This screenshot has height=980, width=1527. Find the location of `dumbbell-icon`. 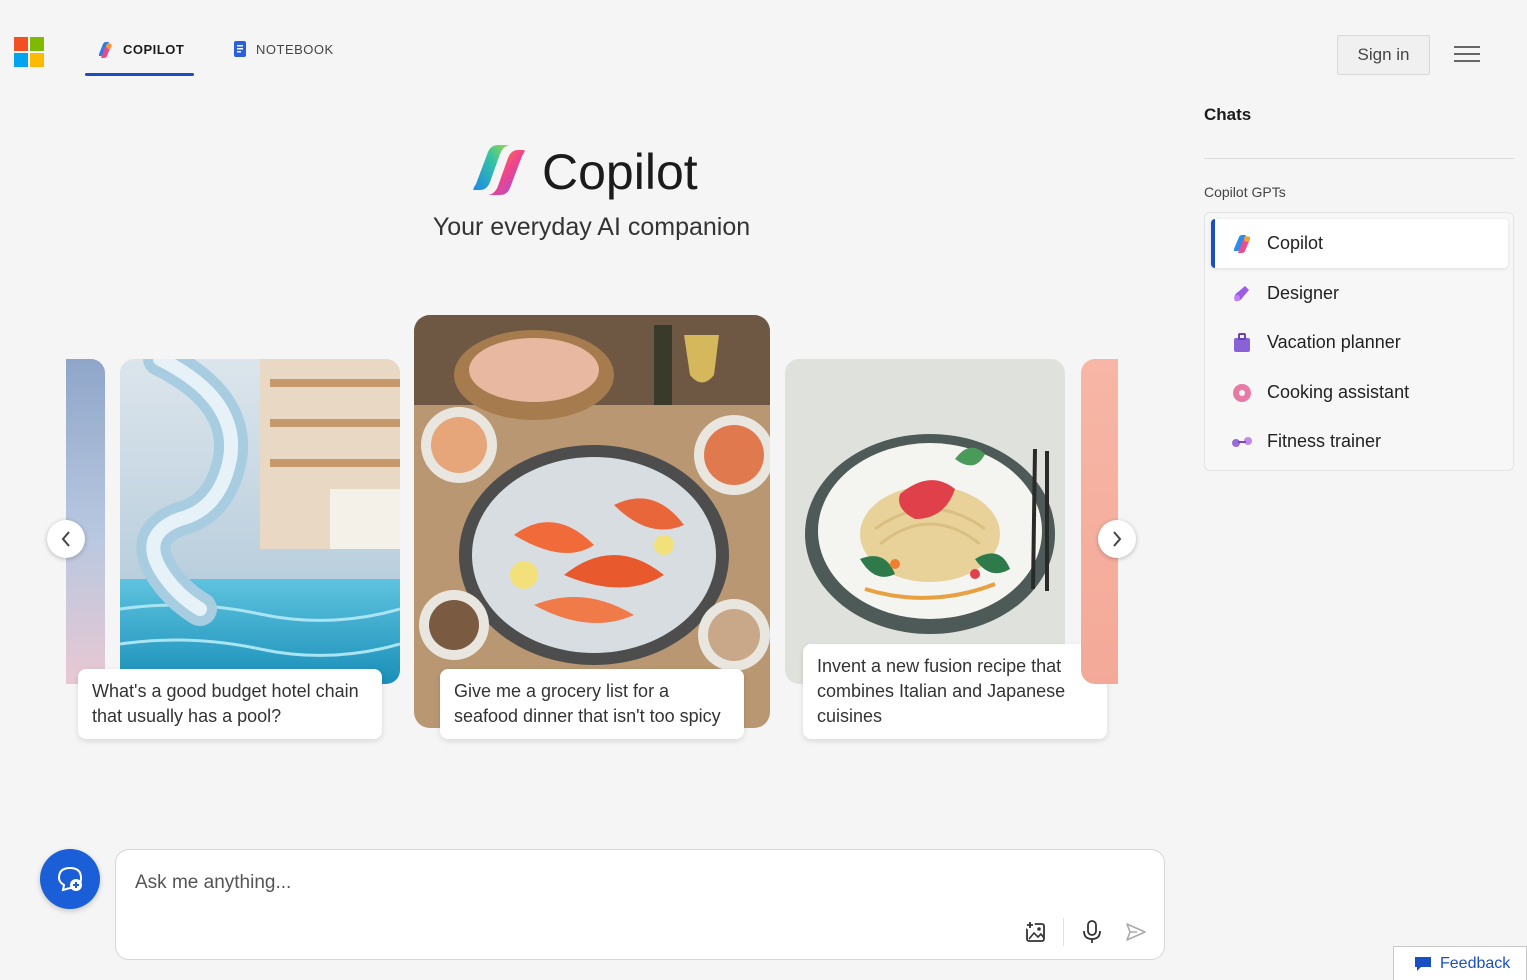

dumbbell-icon is located at coordinates (1242, 441).